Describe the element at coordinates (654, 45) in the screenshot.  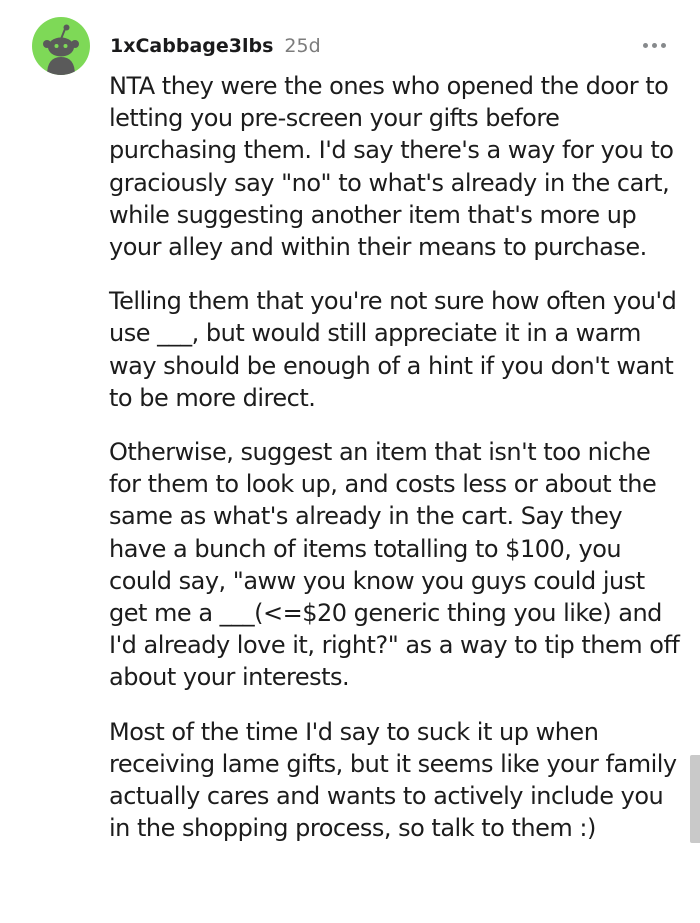
I see `more-options-icon` at that location.